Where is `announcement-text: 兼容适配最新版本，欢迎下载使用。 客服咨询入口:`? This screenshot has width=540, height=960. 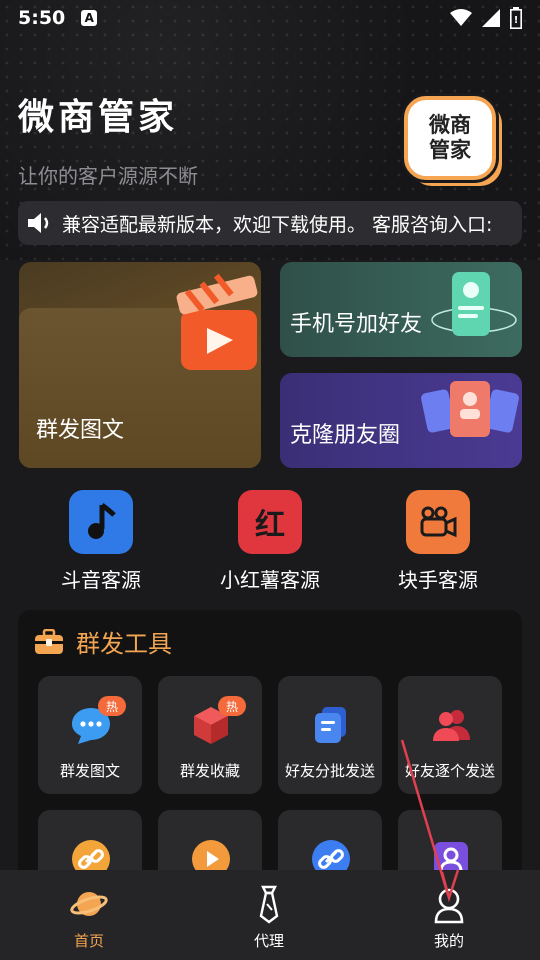 announcement-text: 兼容适配最新版本，欢迎下载使用。 客服咨询入口: is located at coordinates (277, 224).